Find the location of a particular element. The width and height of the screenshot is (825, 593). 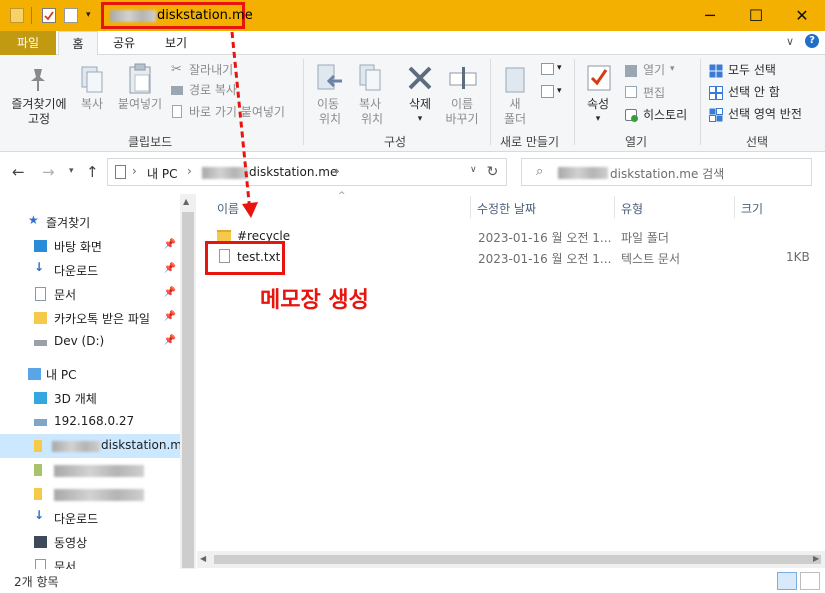

copy-icon is located at coordinates (92, 79).